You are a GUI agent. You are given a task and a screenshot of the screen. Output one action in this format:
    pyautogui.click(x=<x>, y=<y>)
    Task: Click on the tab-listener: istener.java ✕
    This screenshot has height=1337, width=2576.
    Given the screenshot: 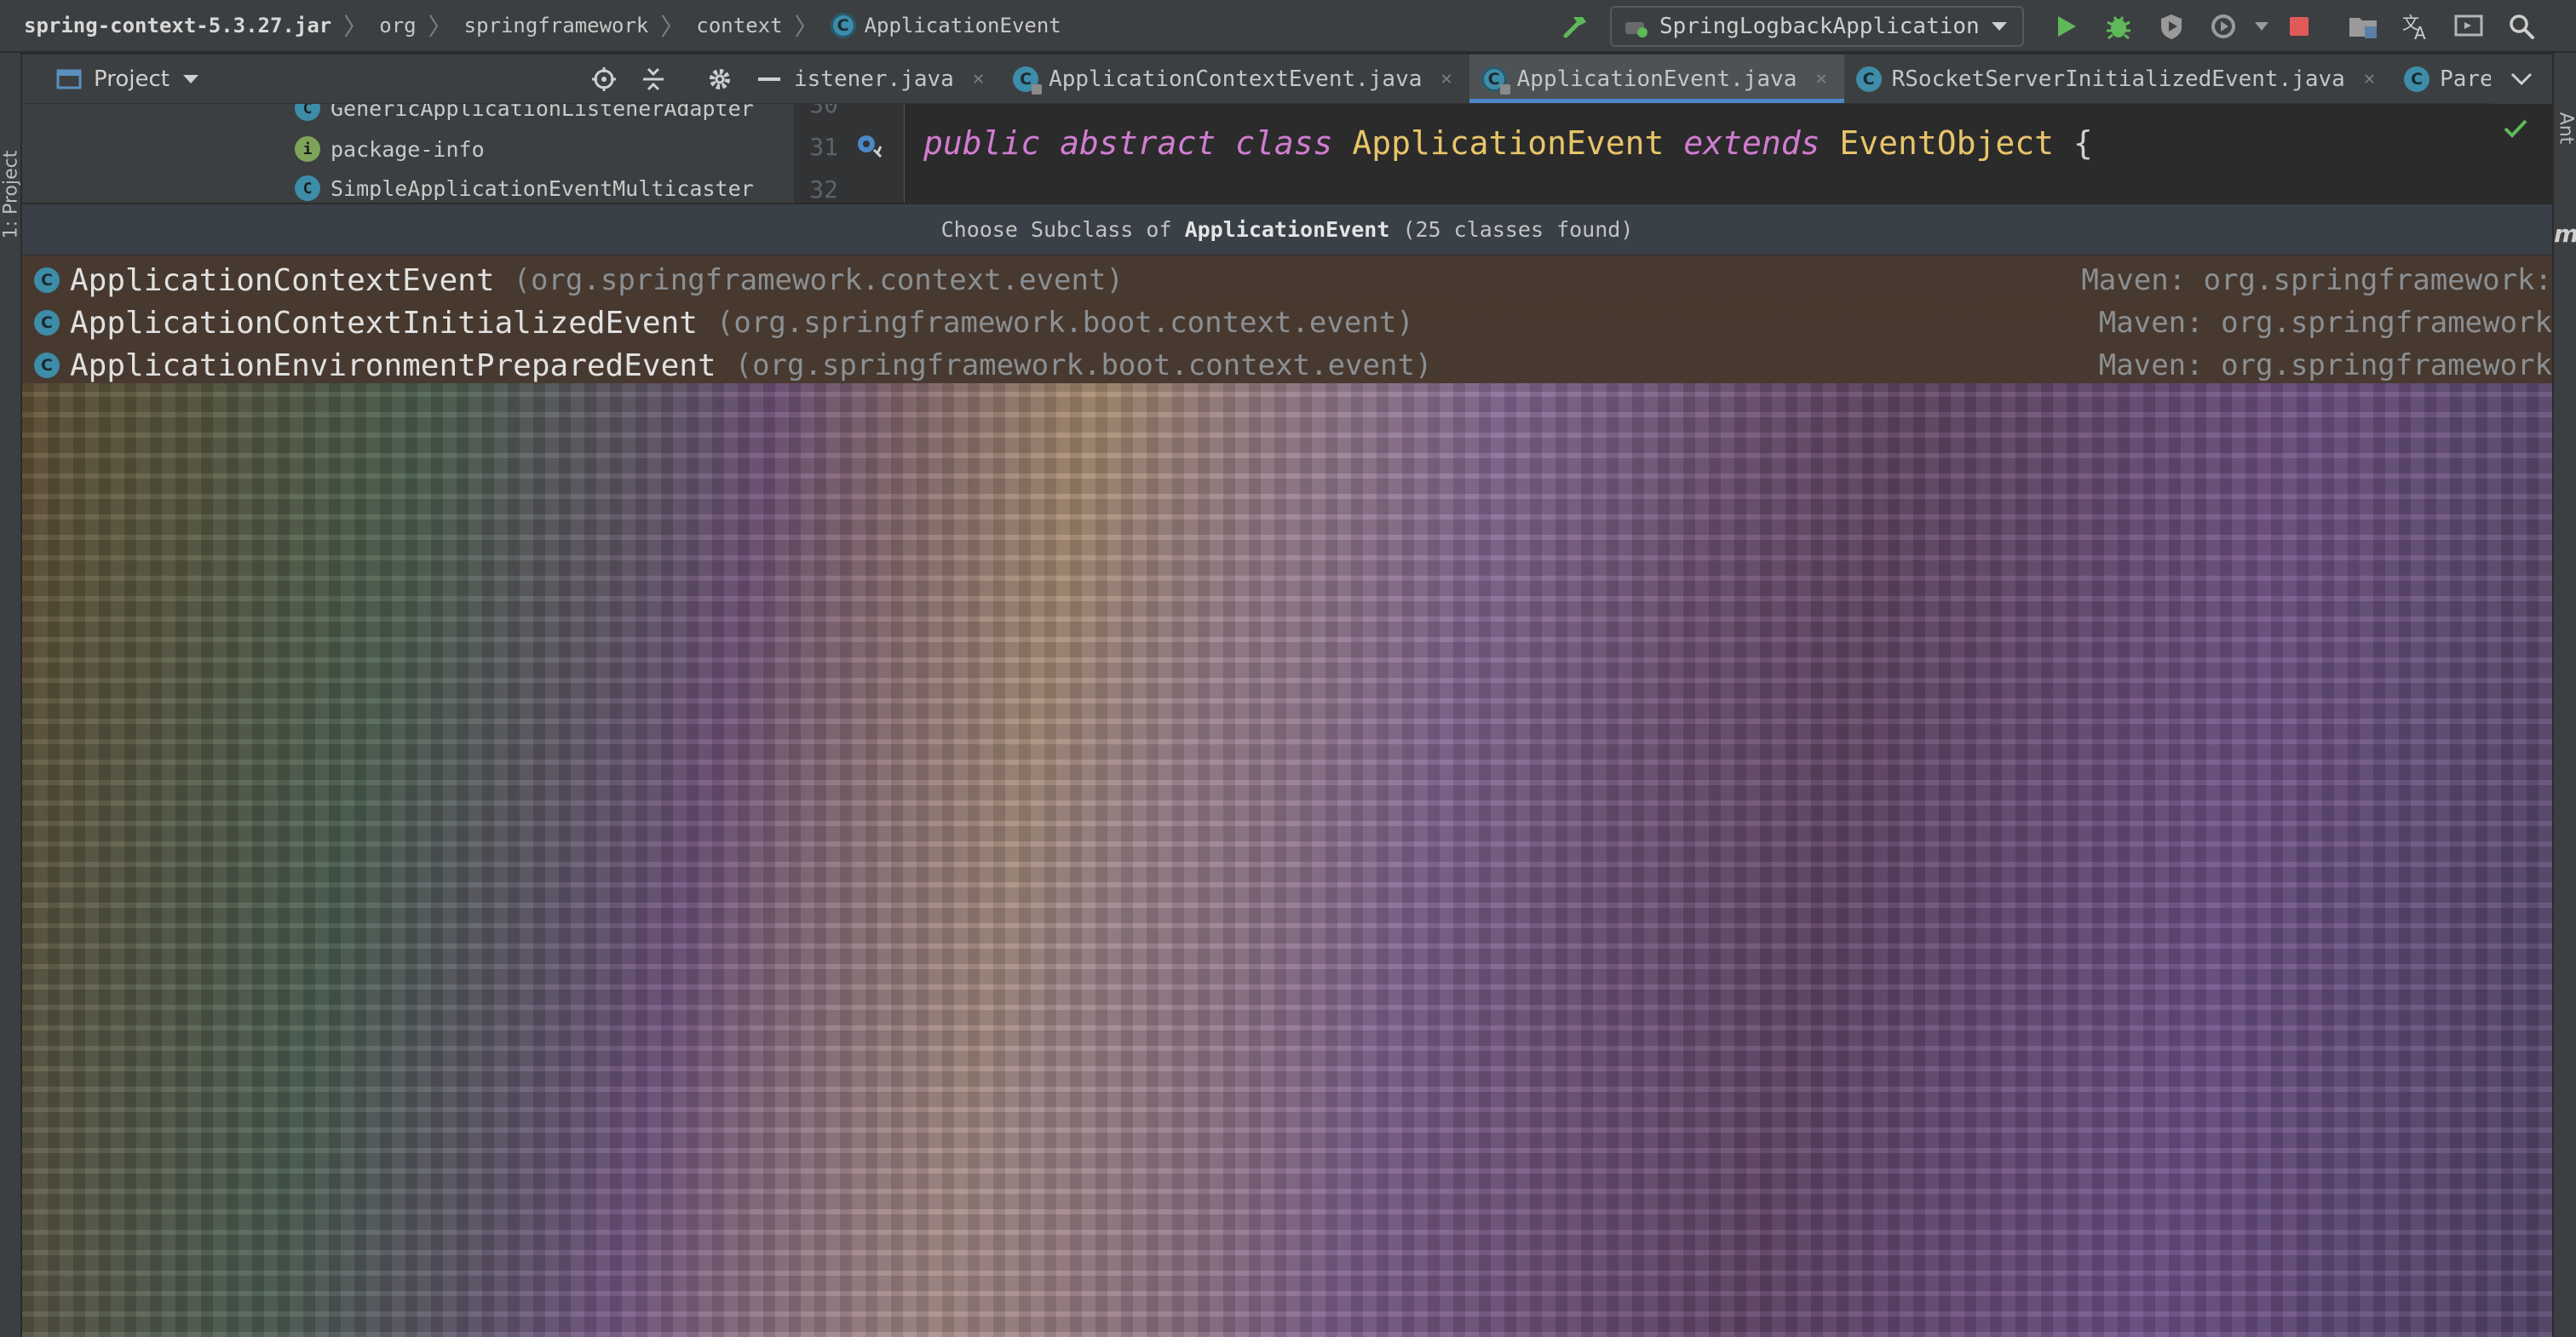 What is the action you would take?
    pyautogui.click(x=898, y=79)
    